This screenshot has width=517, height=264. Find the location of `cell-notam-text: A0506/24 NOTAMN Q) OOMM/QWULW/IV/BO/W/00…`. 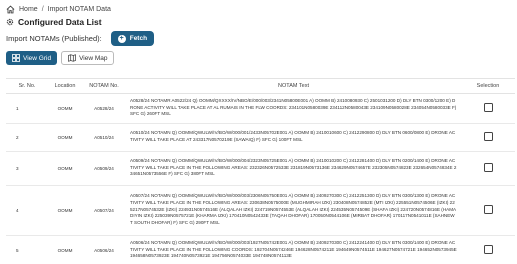

cell-notam-text: A0506/24 NOTAMN Q) OOMM/QWULW/IV/BO/W/00… is located at coordinates (293, 249).